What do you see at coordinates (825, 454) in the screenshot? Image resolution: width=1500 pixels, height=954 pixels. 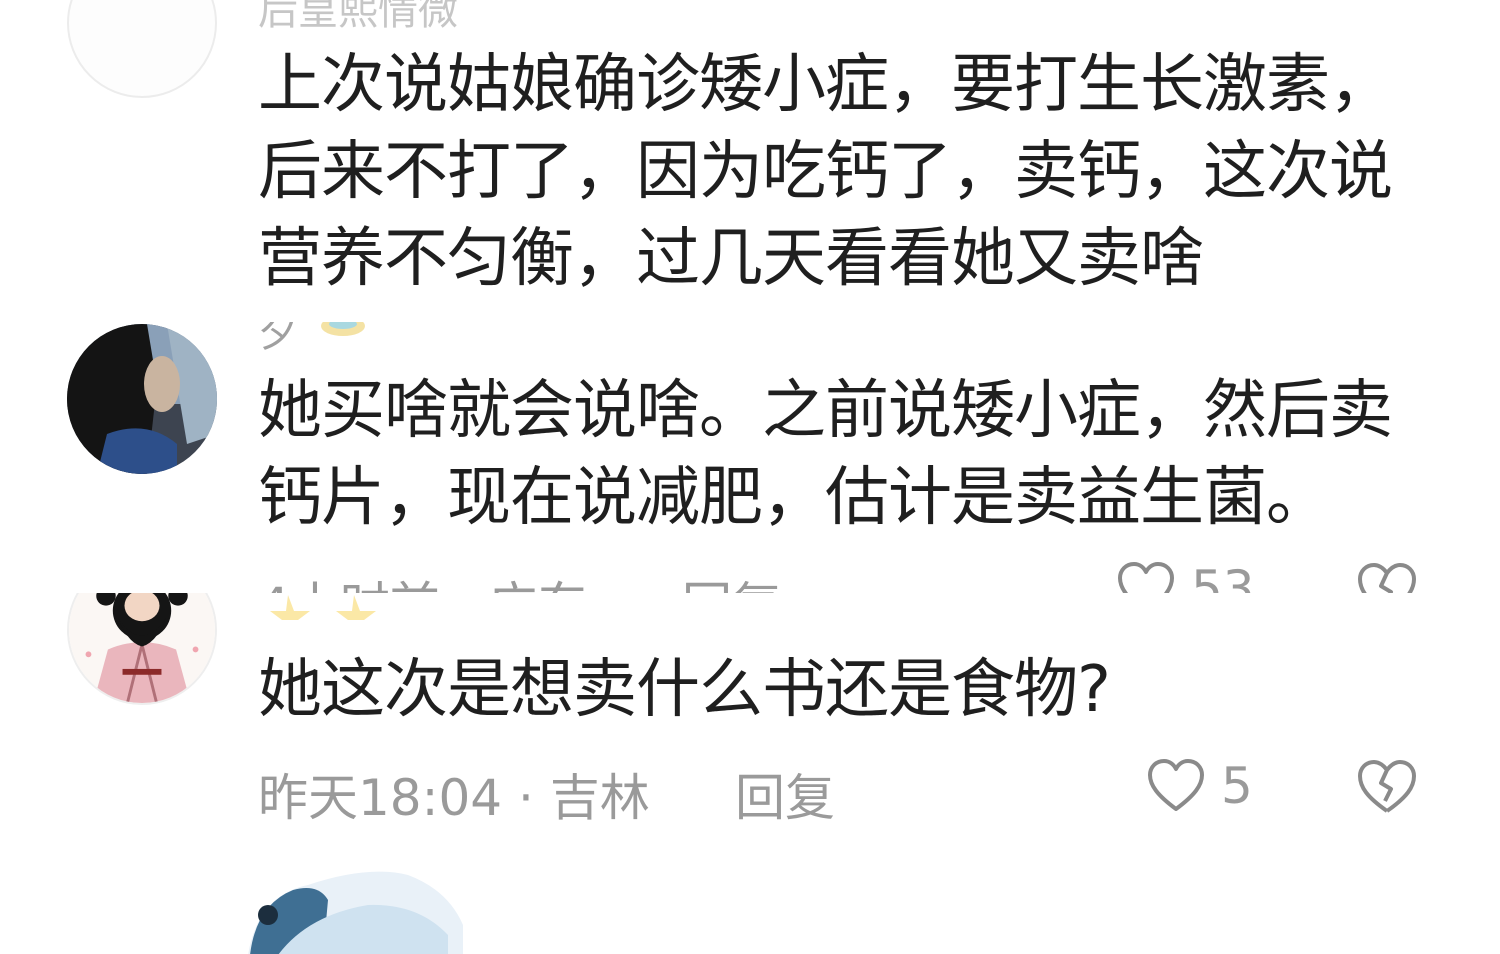 I see `comment-text: 她买啥就会说啥。之前说矮小症，然后卖钙片，现在说减肥，估计是卖益生菌。` at bounding box center [825, 454].